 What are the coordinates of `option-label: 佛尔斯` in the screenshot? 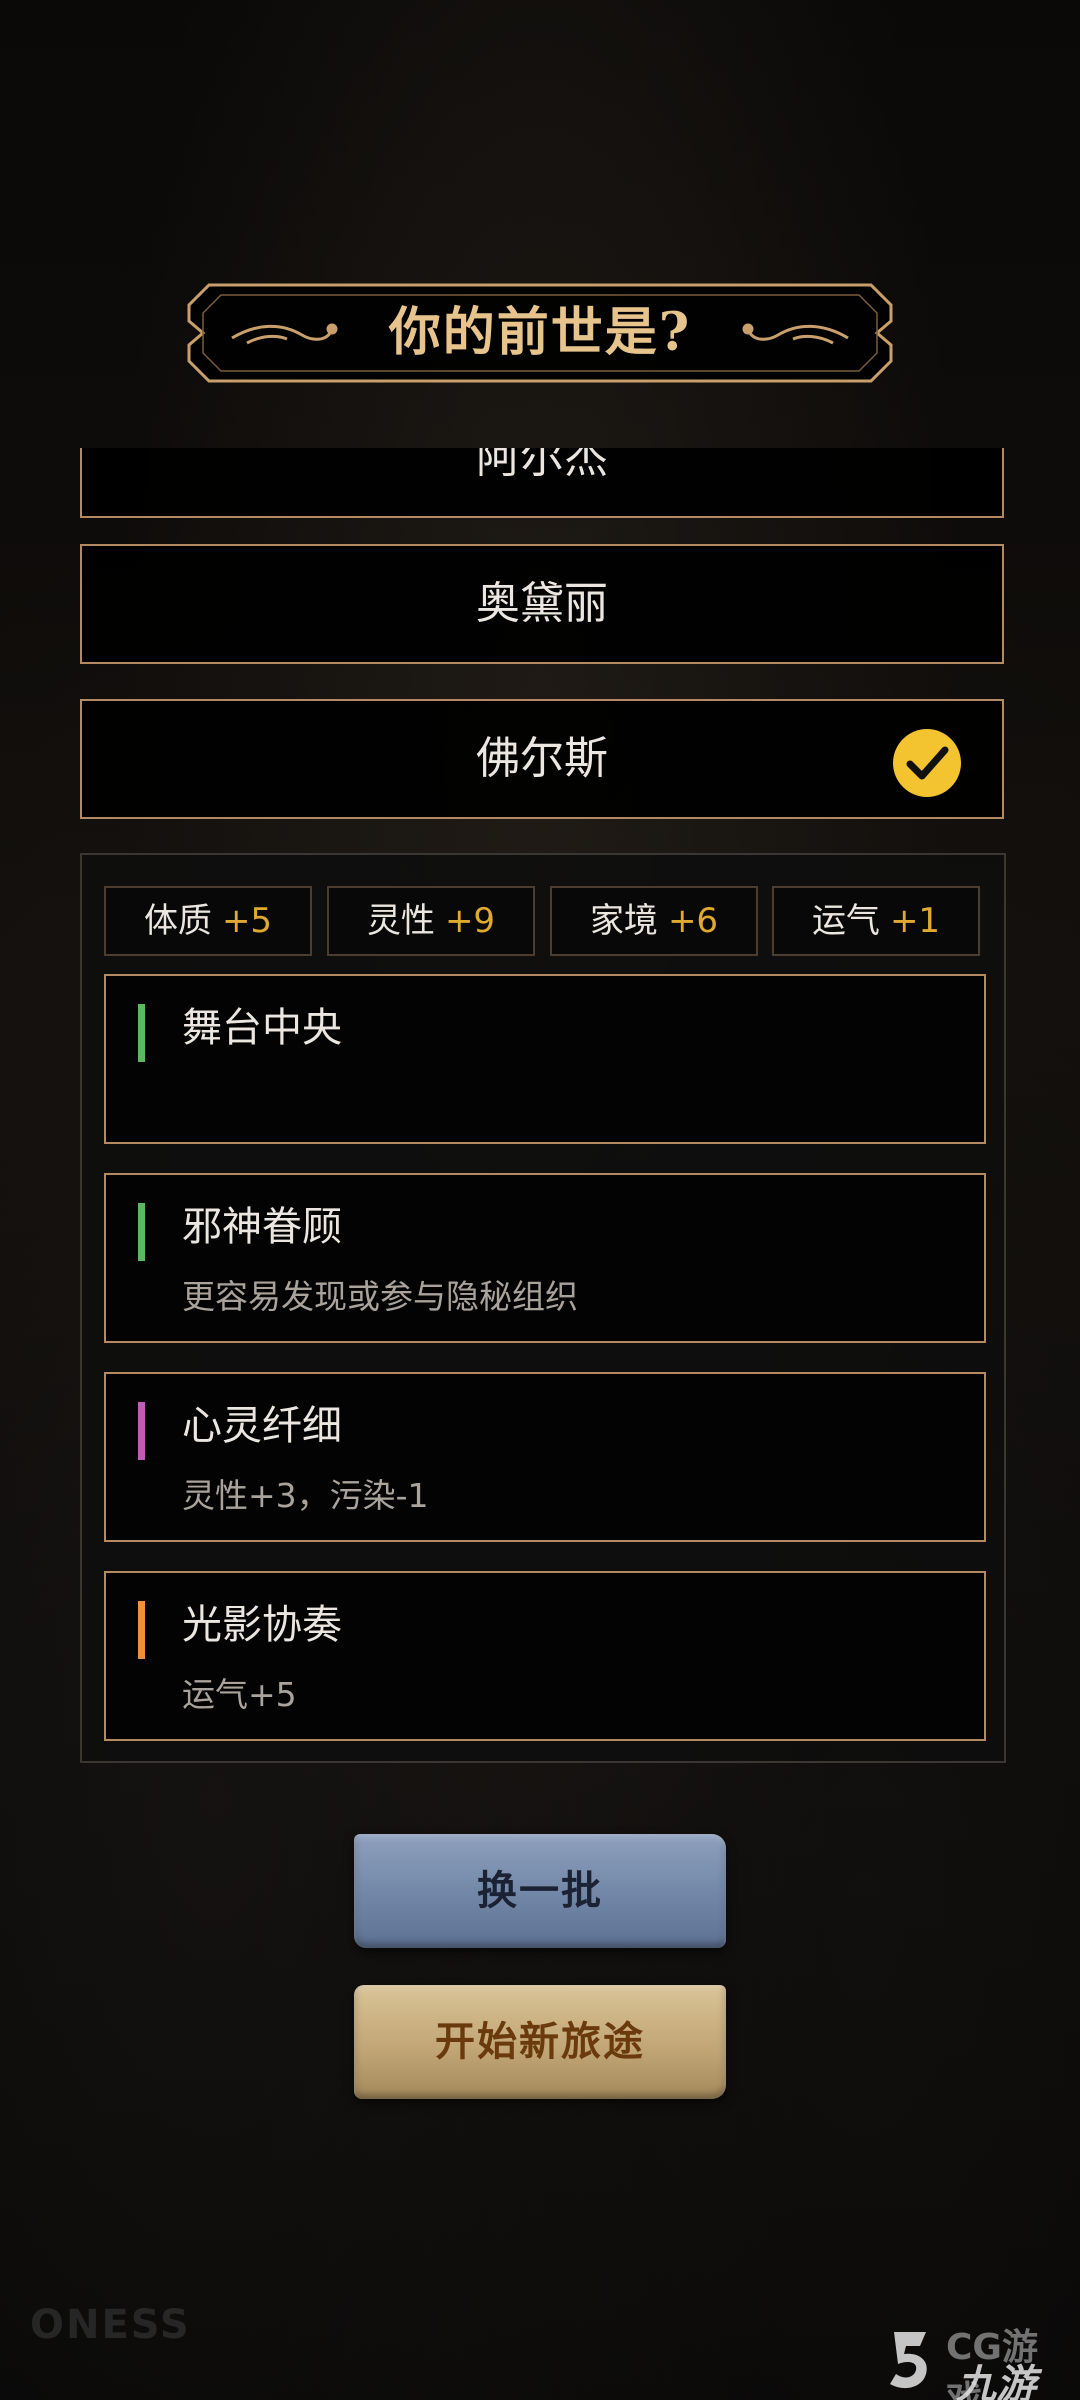 It's located at (542, 758).